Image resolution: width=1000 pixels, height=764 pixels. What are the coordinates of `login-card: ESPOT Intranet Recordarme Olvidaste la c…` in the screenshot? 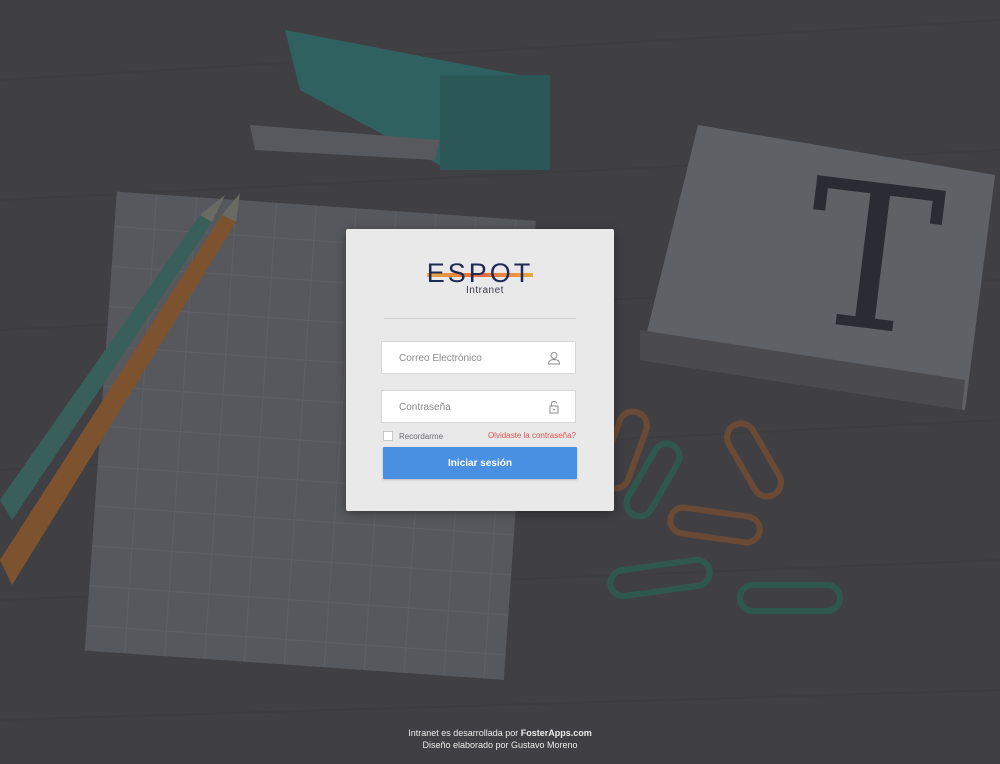 It's located at (480, 370).